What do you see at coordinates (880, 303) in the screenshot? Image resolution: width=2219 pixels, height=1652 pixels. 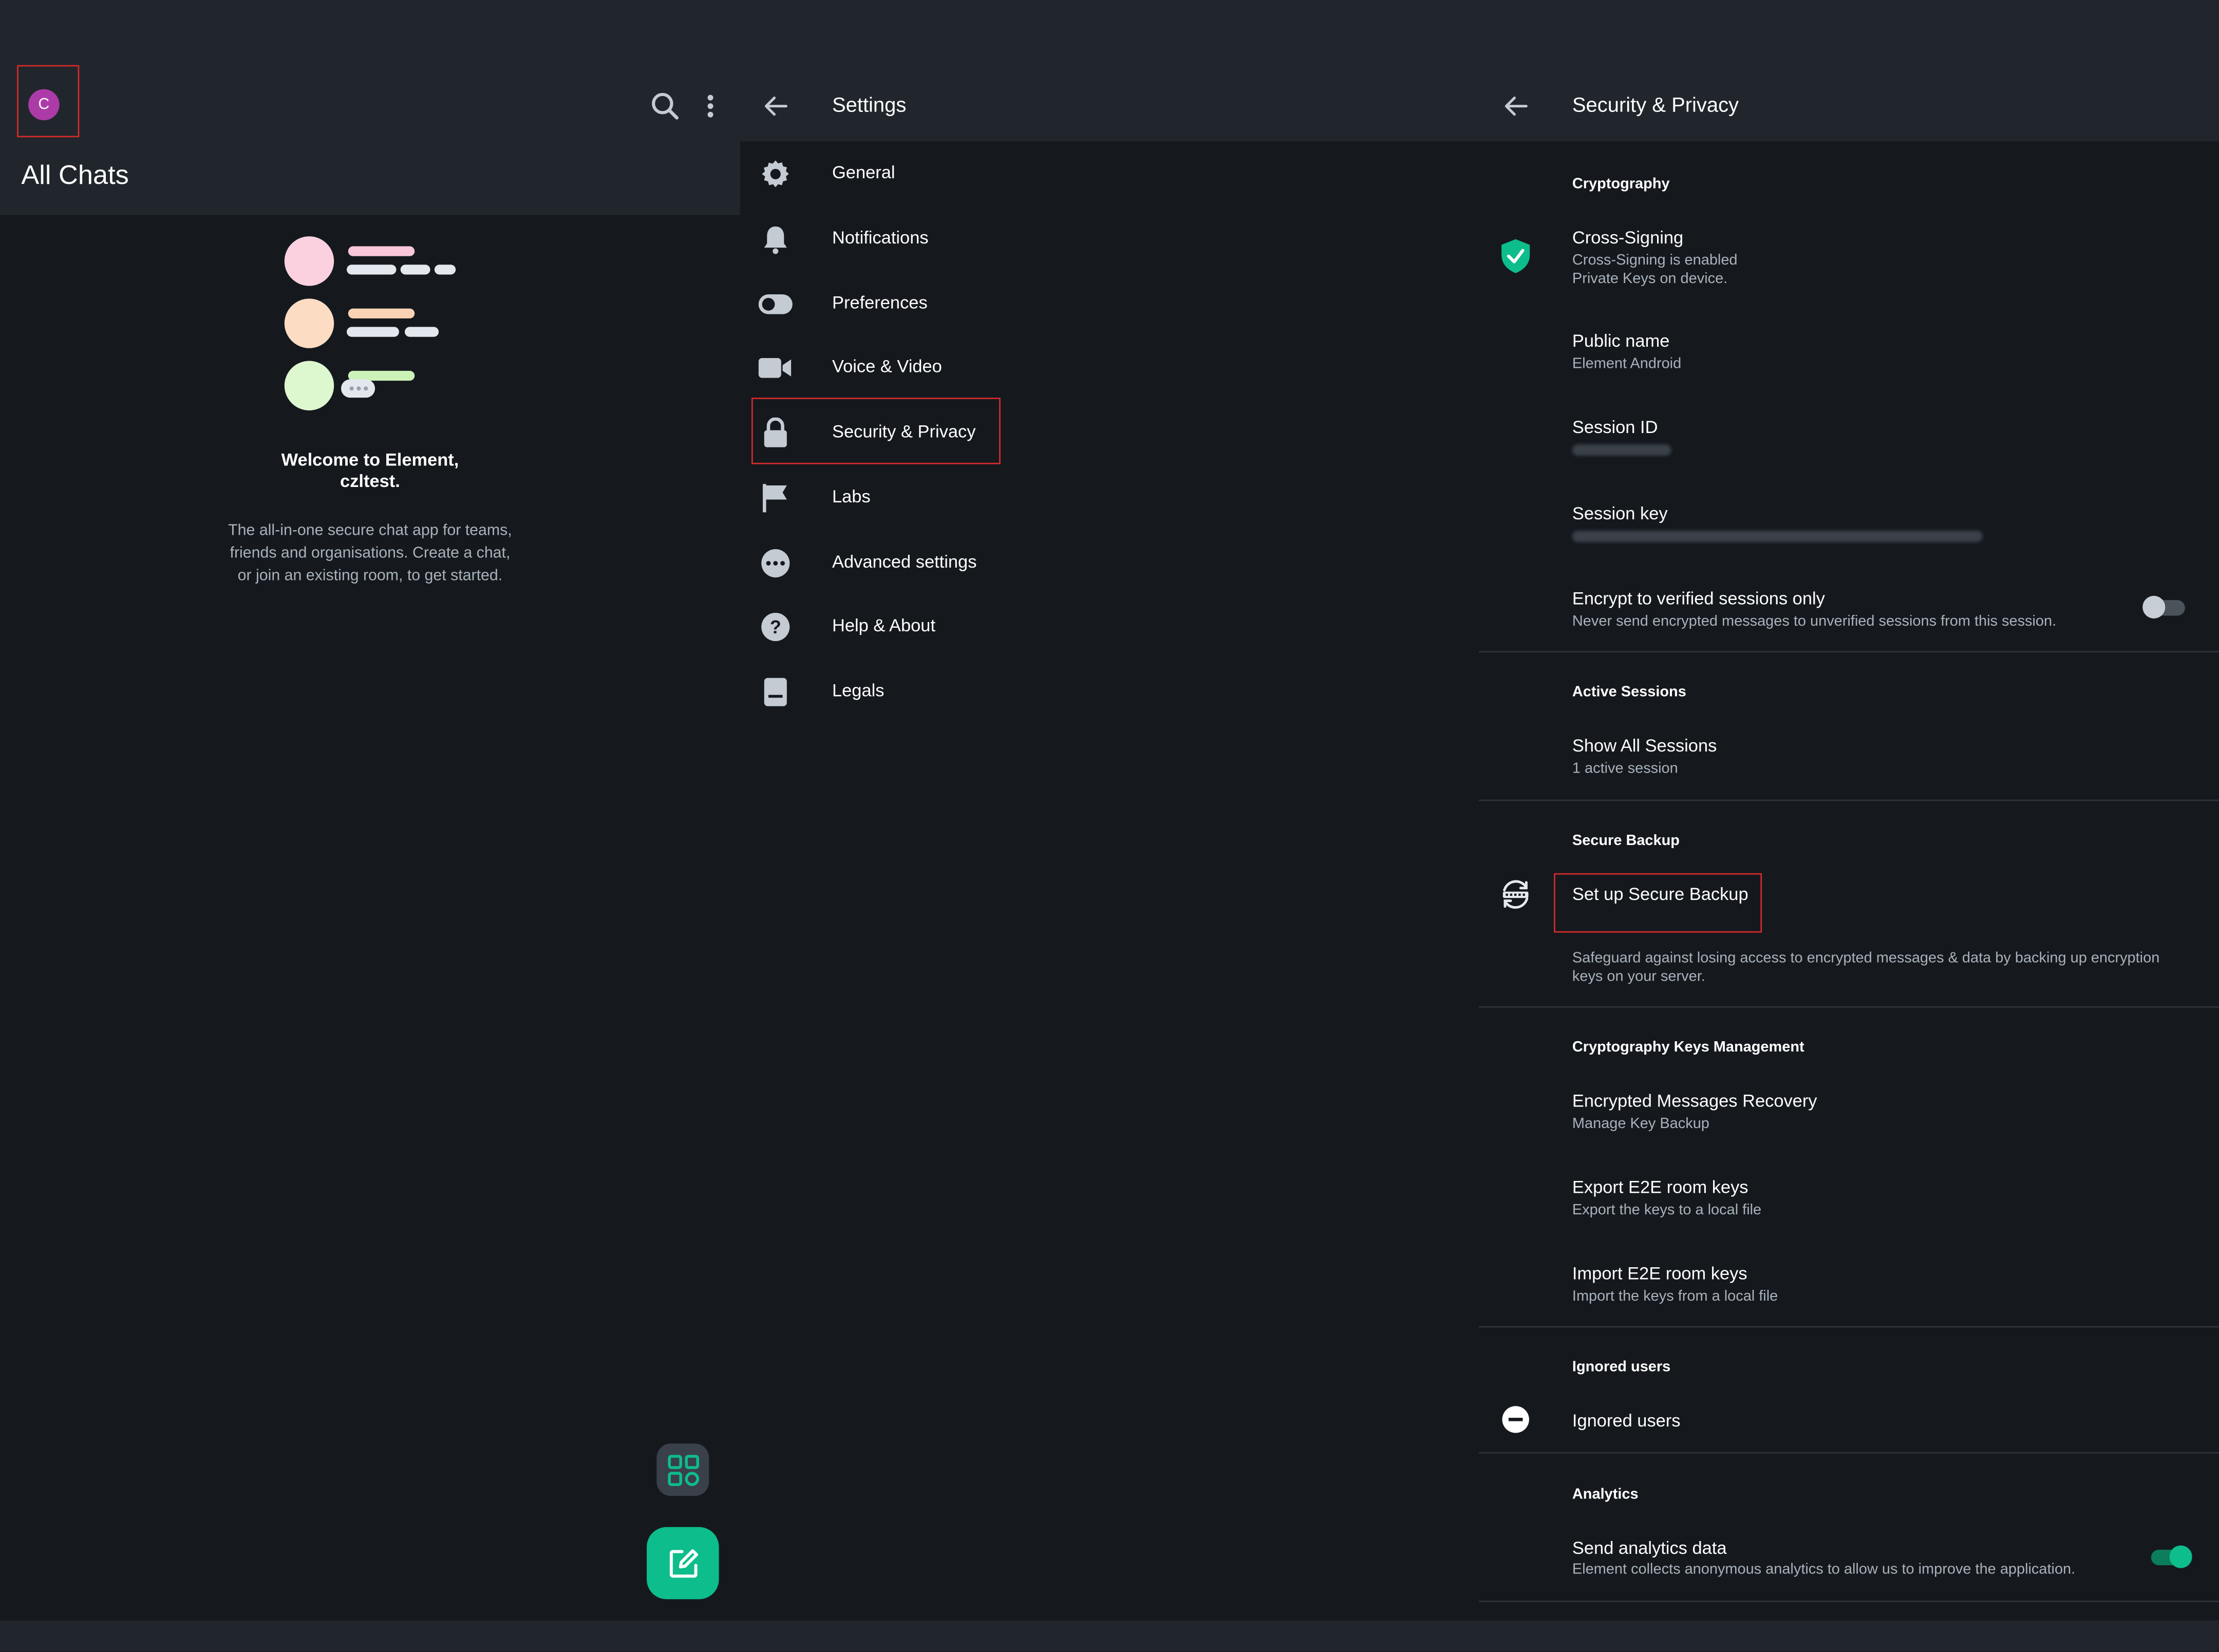 I see `settings-item-label: Preferences` at bounding box center [880, 303].